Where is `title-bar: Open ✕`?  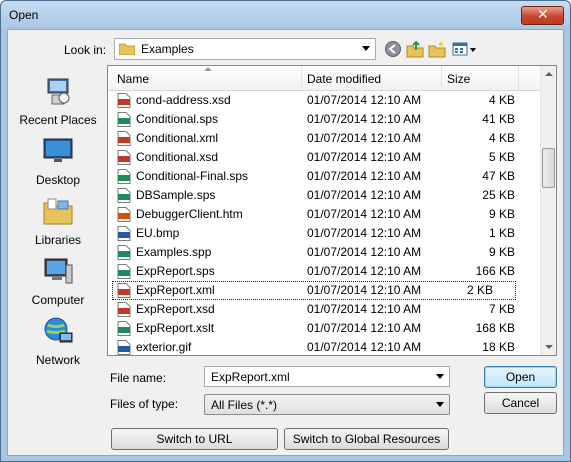 title-bar: Open ✕ is located at coordinates (285, 15).